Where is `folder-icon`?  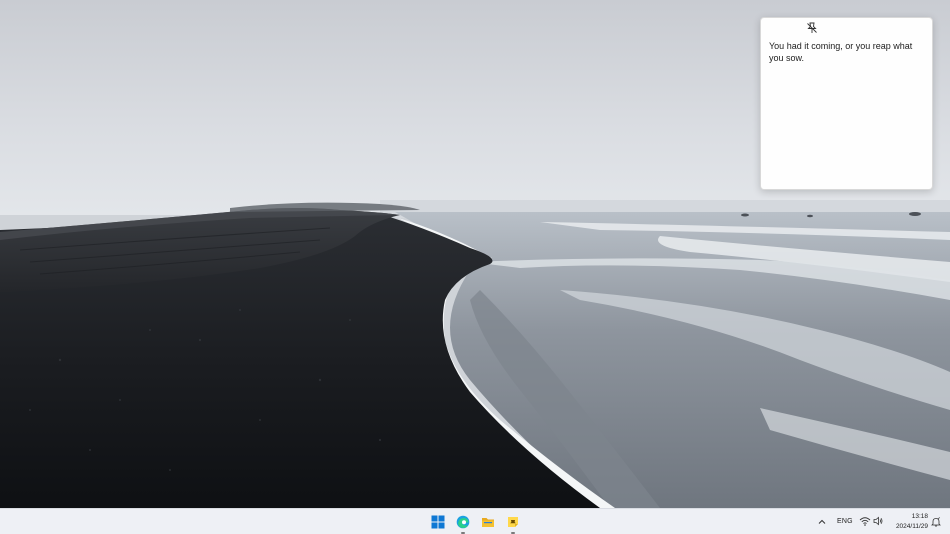
folder-icon is located at coordinates (488, 522).